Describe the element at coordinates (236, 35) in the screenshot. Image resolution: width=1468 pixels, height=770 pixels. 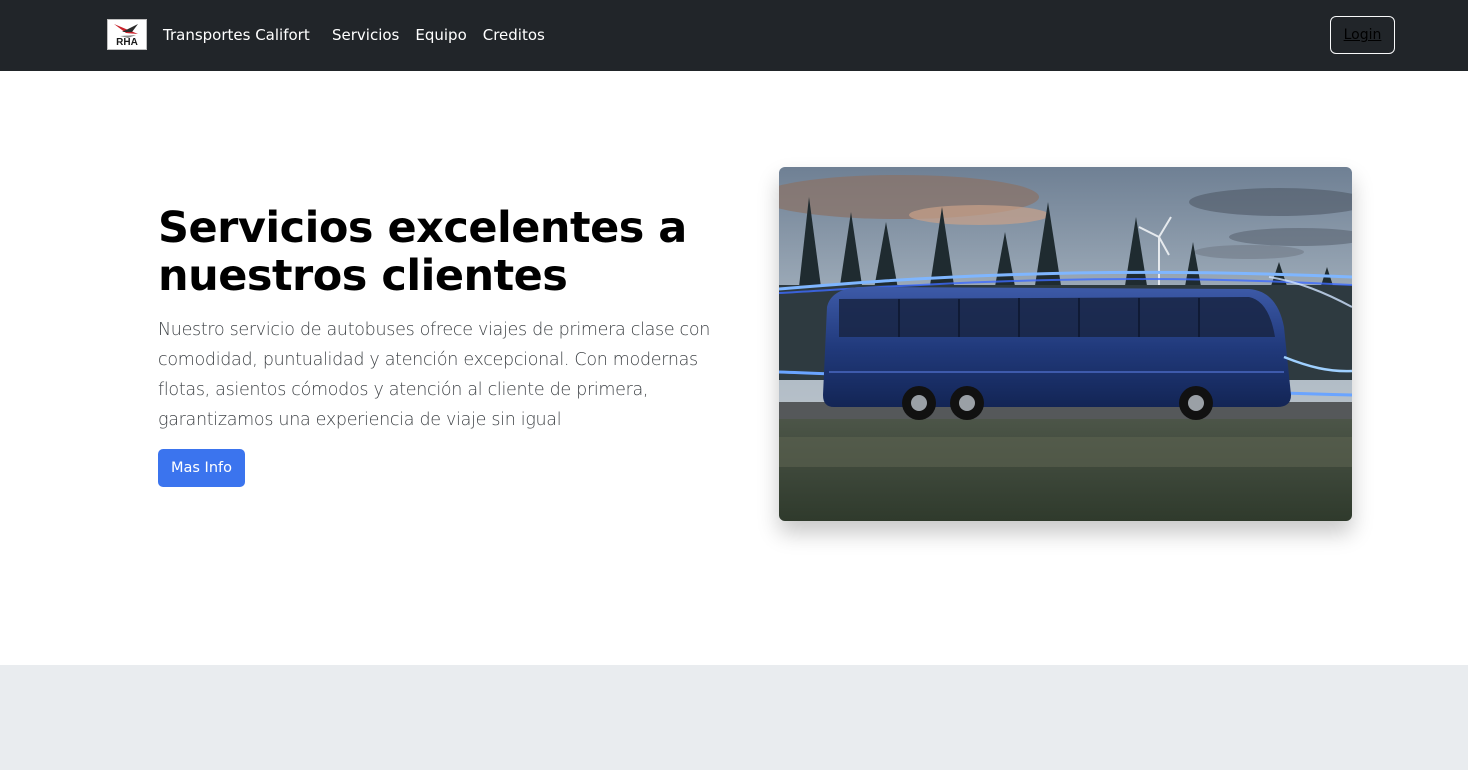
I see `brand-name: Transportes Califort` at that location.